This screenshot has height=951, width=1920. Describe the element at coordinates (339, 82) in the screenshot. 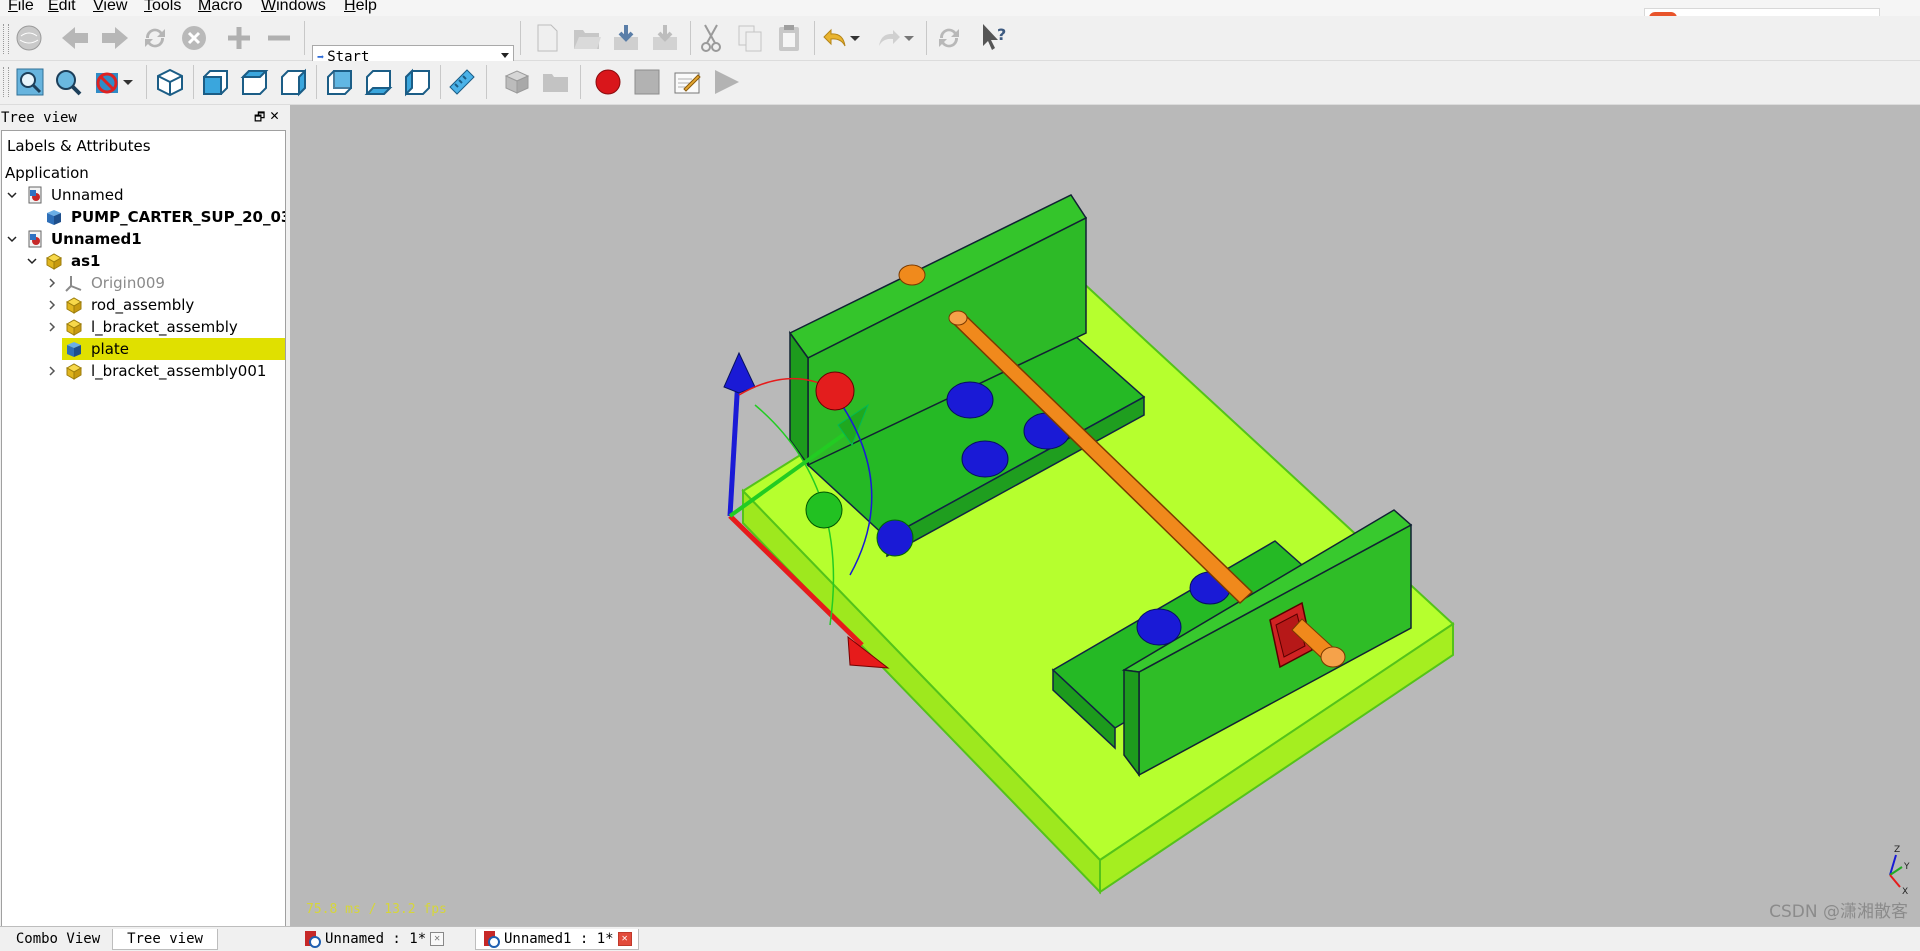

I see `rear-icon` at that location.